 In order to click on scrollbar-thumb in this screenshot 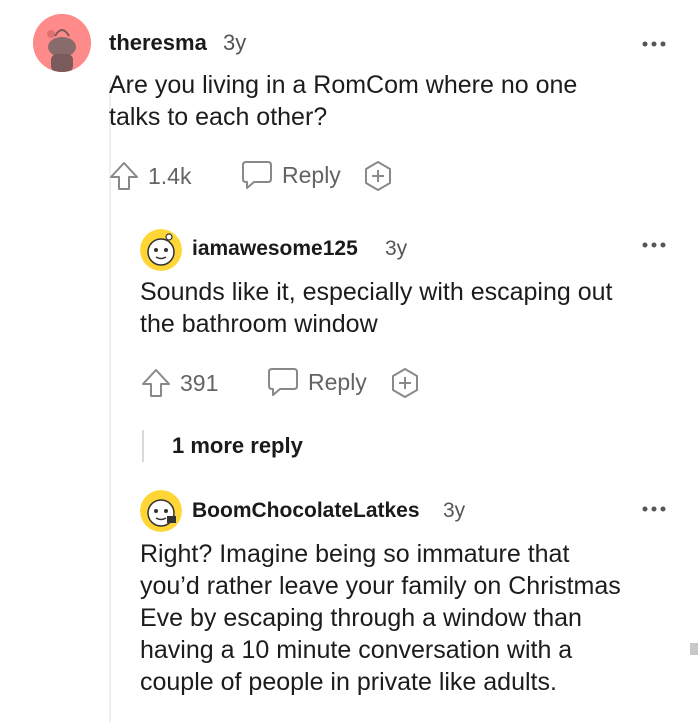, I will do `click(694, 649)`.